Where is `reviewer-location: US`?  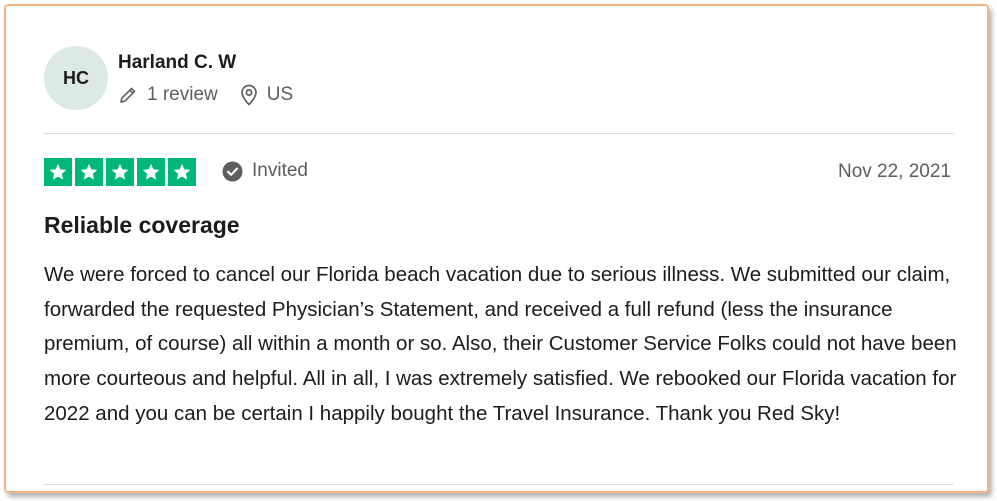 reviewer-location: US is located at coordinates (266, 95).